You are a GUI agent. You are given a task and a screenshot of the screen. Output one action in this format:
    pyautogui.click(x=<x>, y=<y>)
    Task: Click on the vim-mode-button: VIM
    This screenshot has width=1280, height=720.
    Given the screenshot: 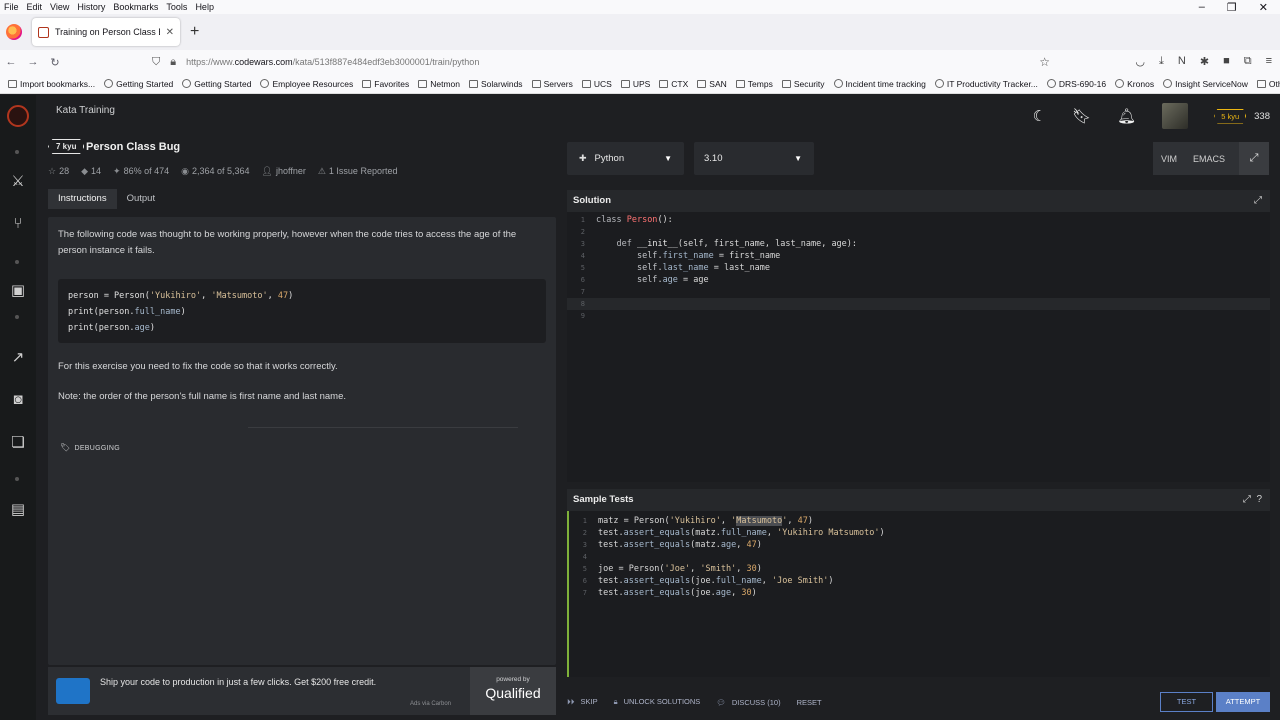 What is the action you would take?
    pyautogui.click(x=1169, y=159)
    